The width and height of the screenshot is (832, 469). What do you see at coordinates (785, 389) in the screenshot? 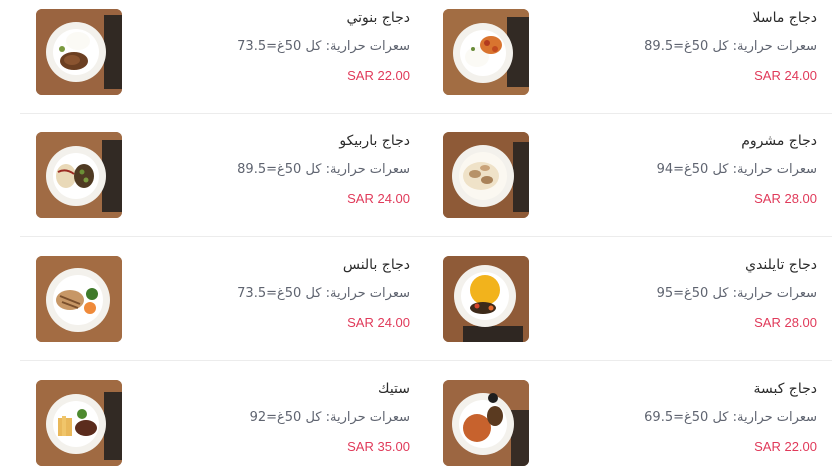
I see `item-name: دجاج كبسة` at bounding box center [785, 389].